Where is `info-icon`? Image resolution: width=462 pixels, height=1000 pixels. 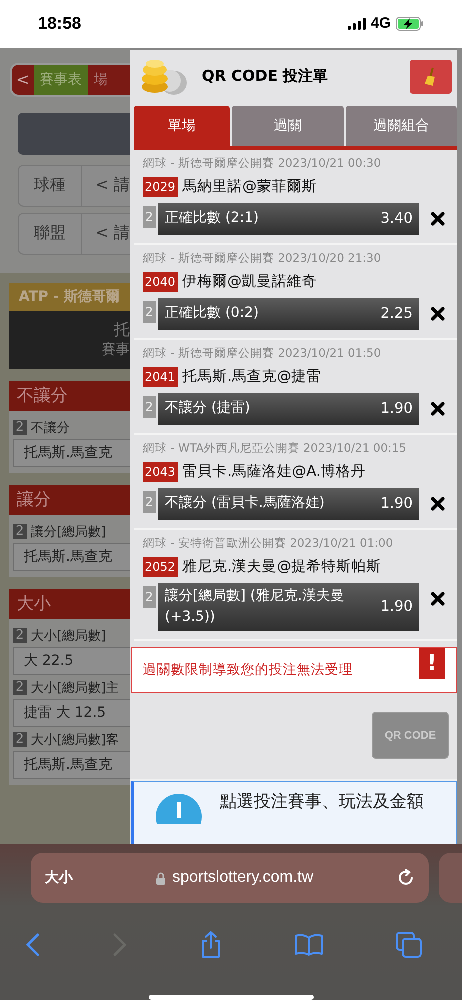 info-icon is located at coordinates (179, 809).